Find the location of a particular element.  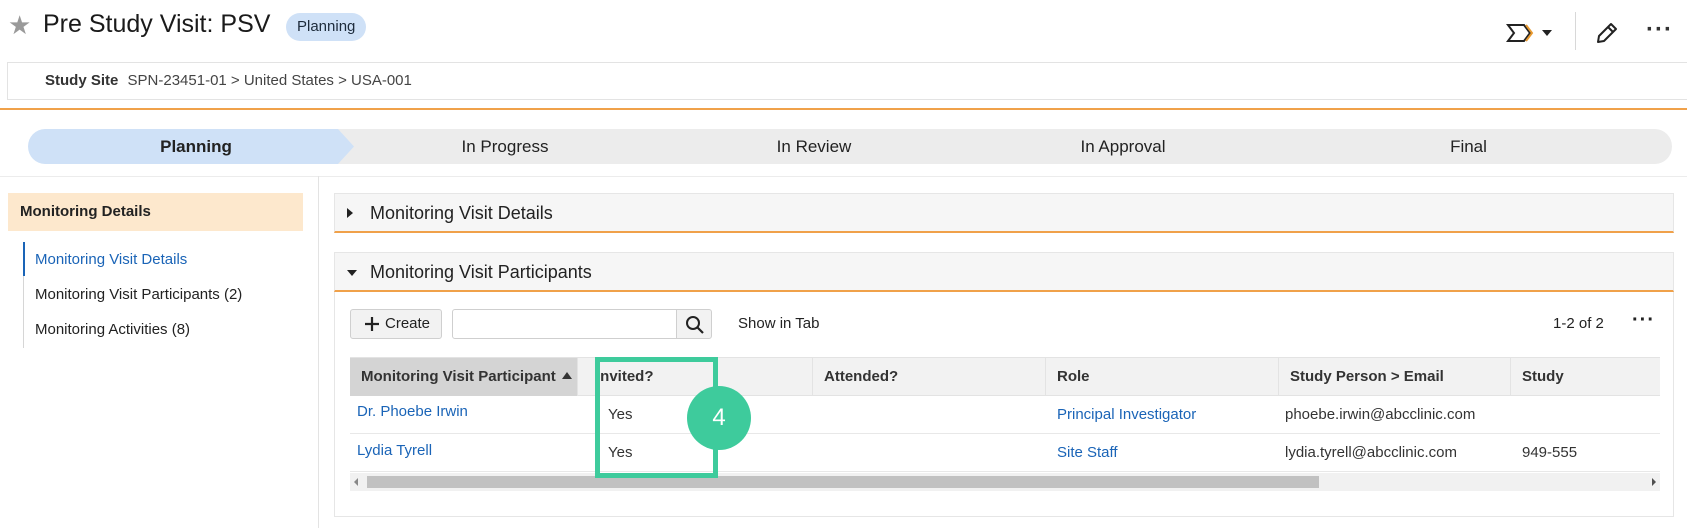

sidebar-header: Monitoring Details is located at coordinates (155, 212).